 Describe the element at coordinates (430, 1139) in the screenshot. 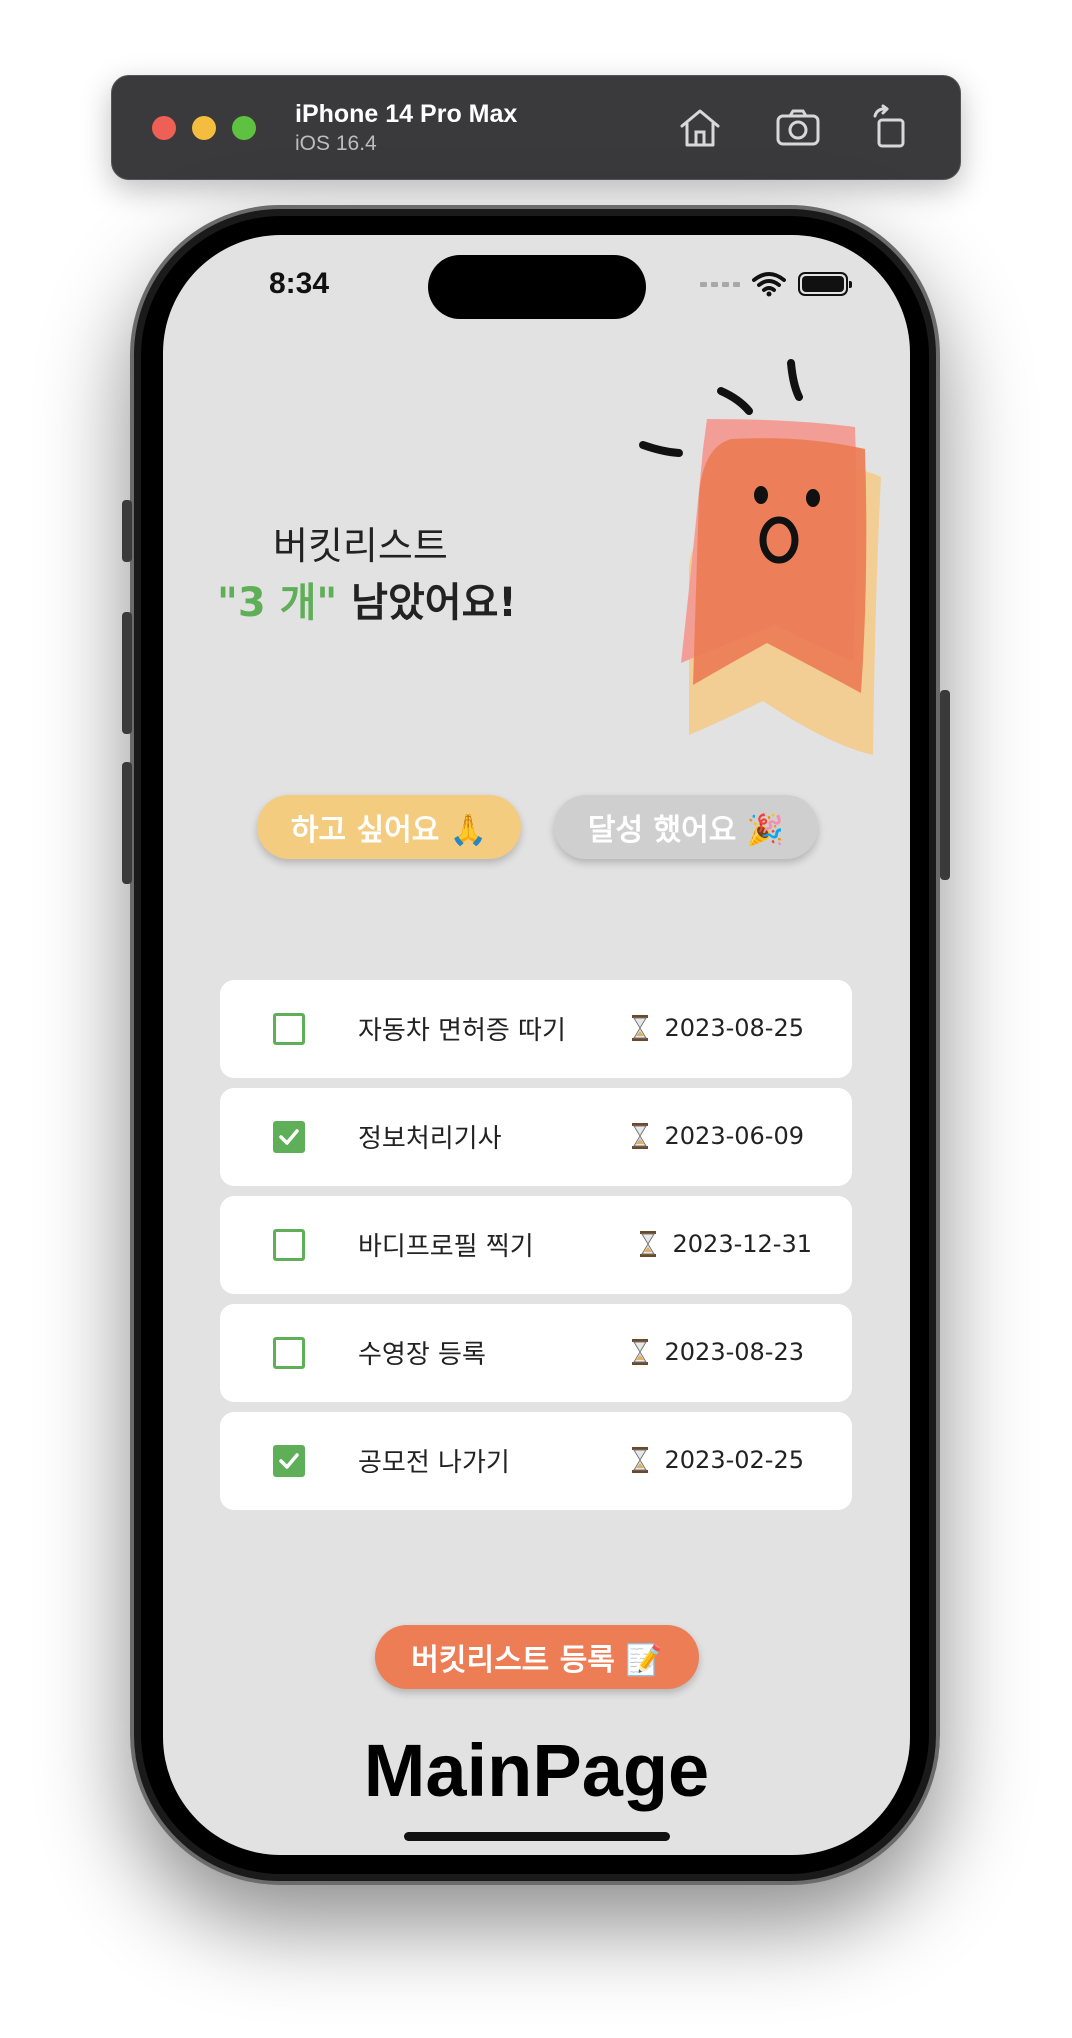

I see `item-title: 정보처리기사` at that location.